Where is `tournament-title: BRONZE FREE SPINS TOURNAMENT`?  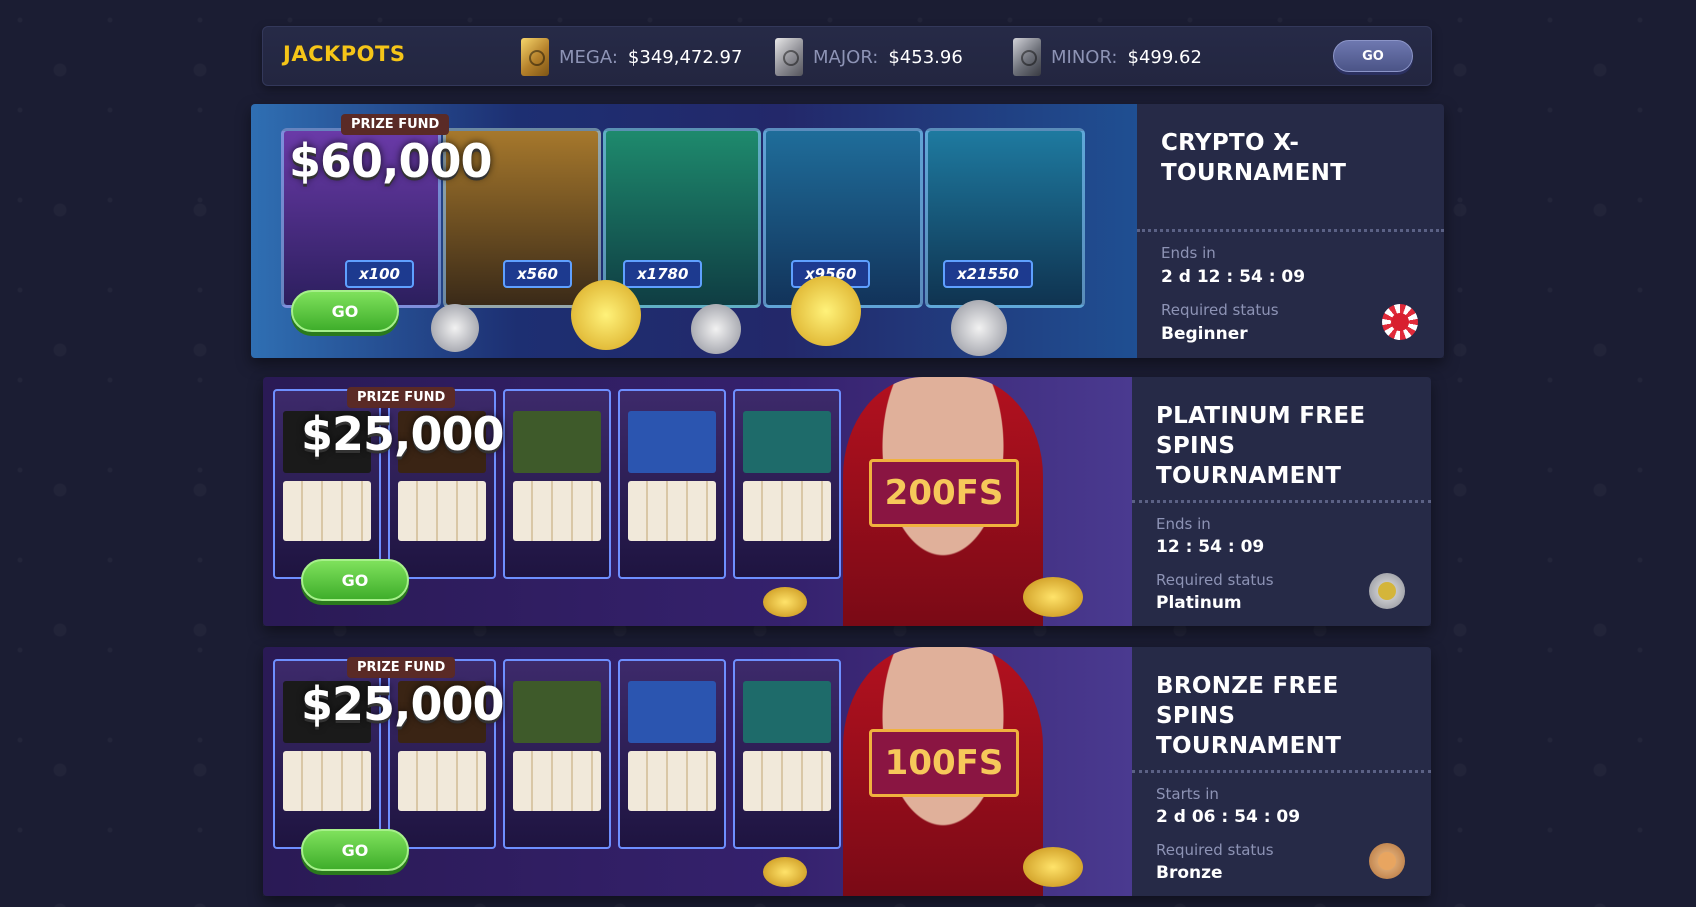
tournament-title: BRONZE FREE SPINS TOURNAMENT is located at coordinates (1249, 716).